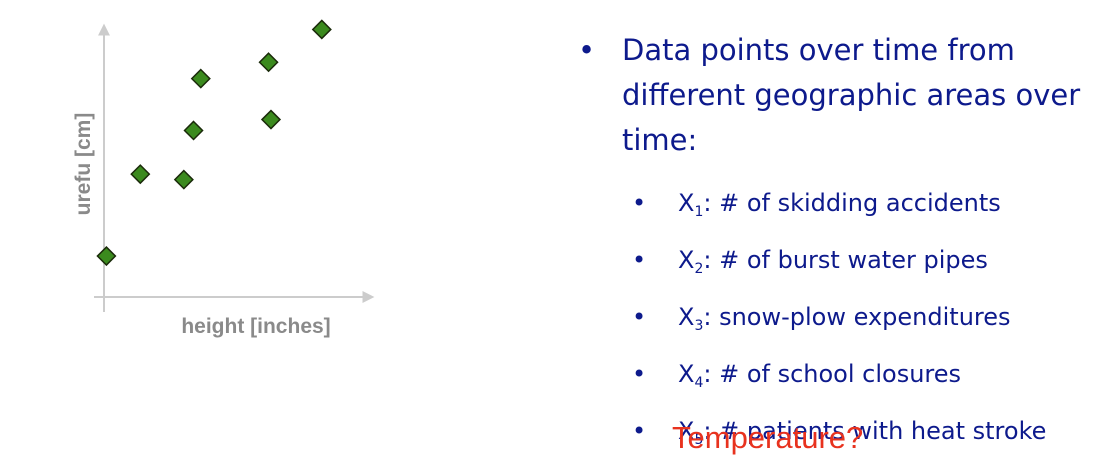 The image size is (1098, 472). I want to click on sub-bullet-x1: • X1: # of skidding accidents, so click(825, 207).